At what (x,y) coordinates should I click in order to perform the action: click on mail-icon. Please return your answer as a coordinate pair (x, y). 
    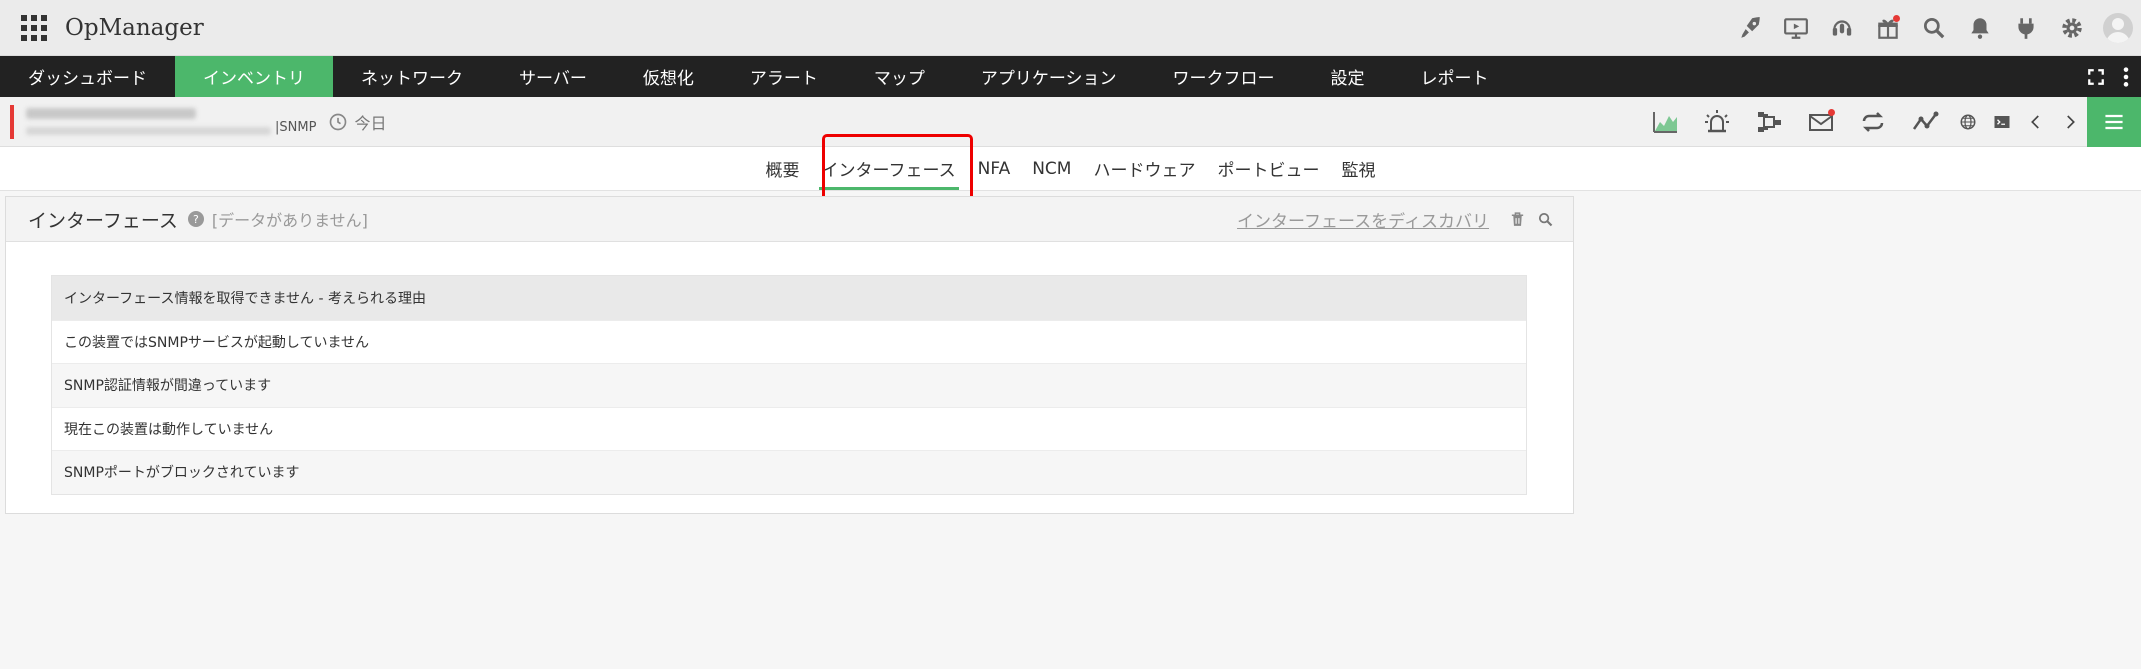
    Looking at the image, I should click on (1821, 122).